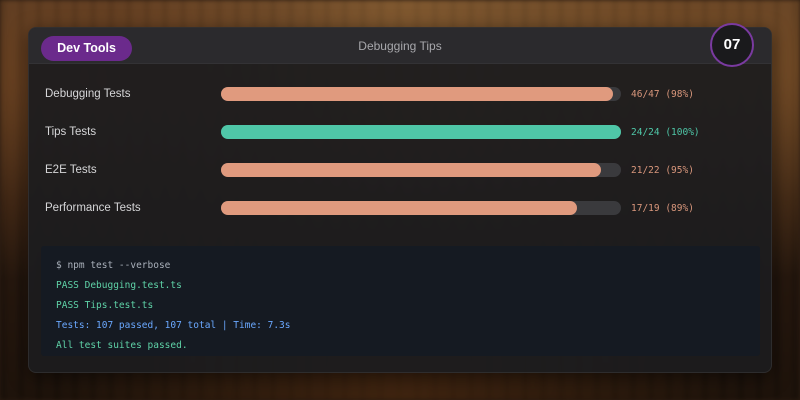 Image resolution: width=800 pixels, height=400 pixels. Describe the element at coordinates (105, 305) in the screenshot. I see `terminal-line: PASS Tips.test.ts` at that location.